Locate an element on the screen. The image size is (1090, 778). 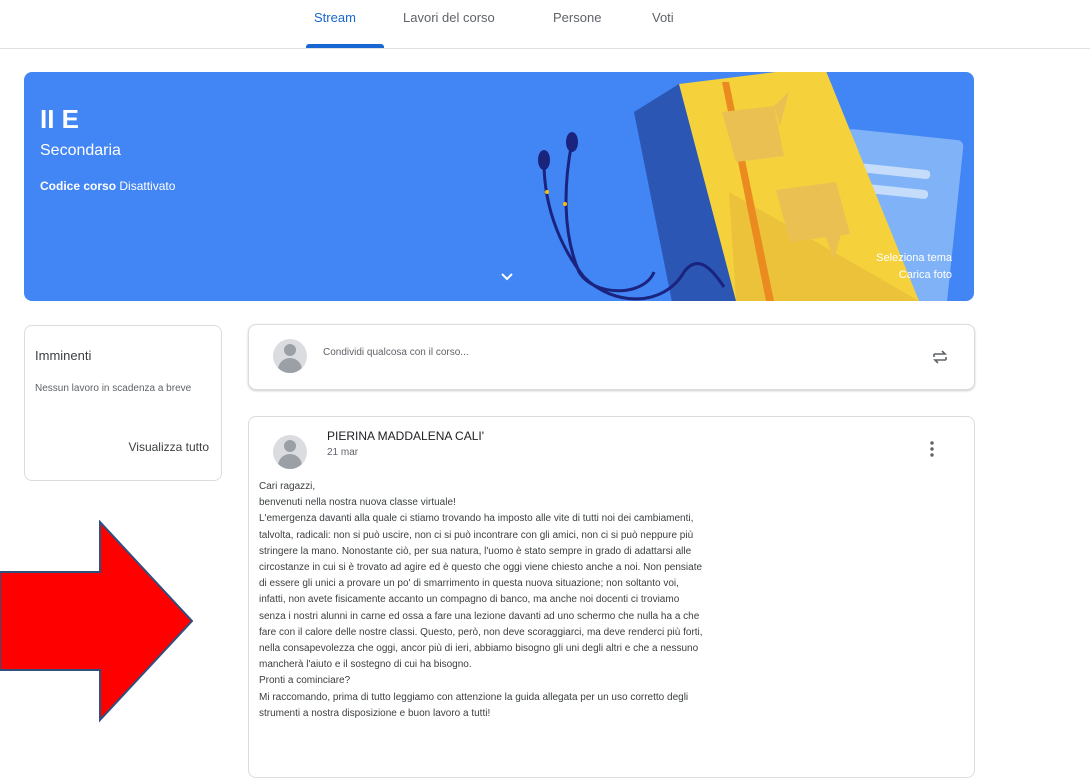
class-title: II E is located at coordinates (60, 119).